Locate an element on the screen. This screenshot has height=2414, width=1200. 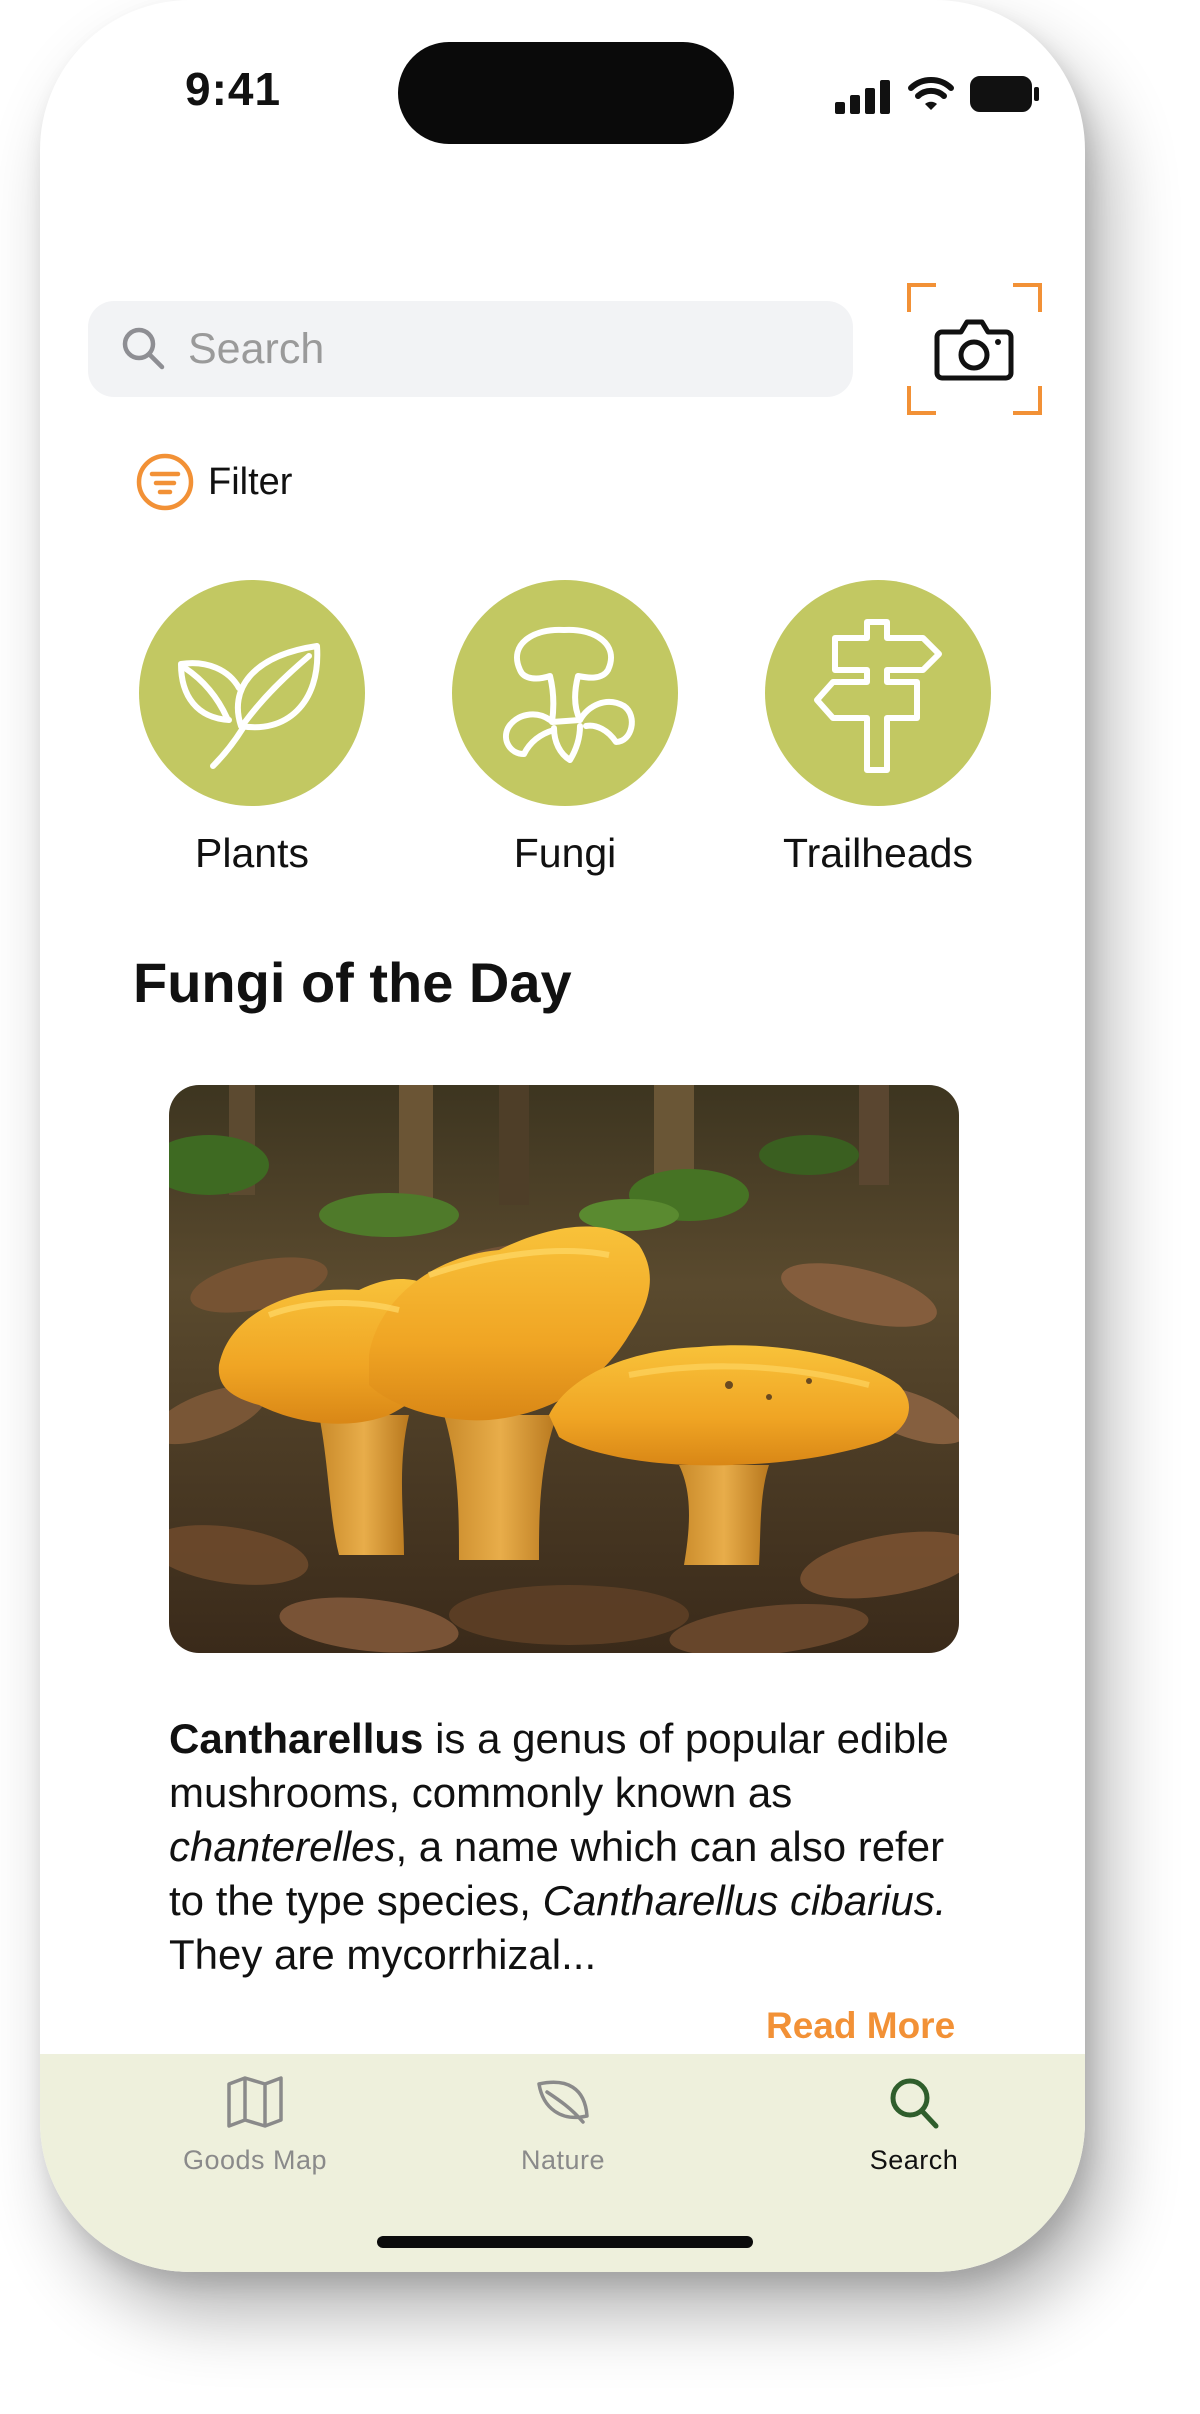
category-plants-circle is located at coordinates (252, 693).